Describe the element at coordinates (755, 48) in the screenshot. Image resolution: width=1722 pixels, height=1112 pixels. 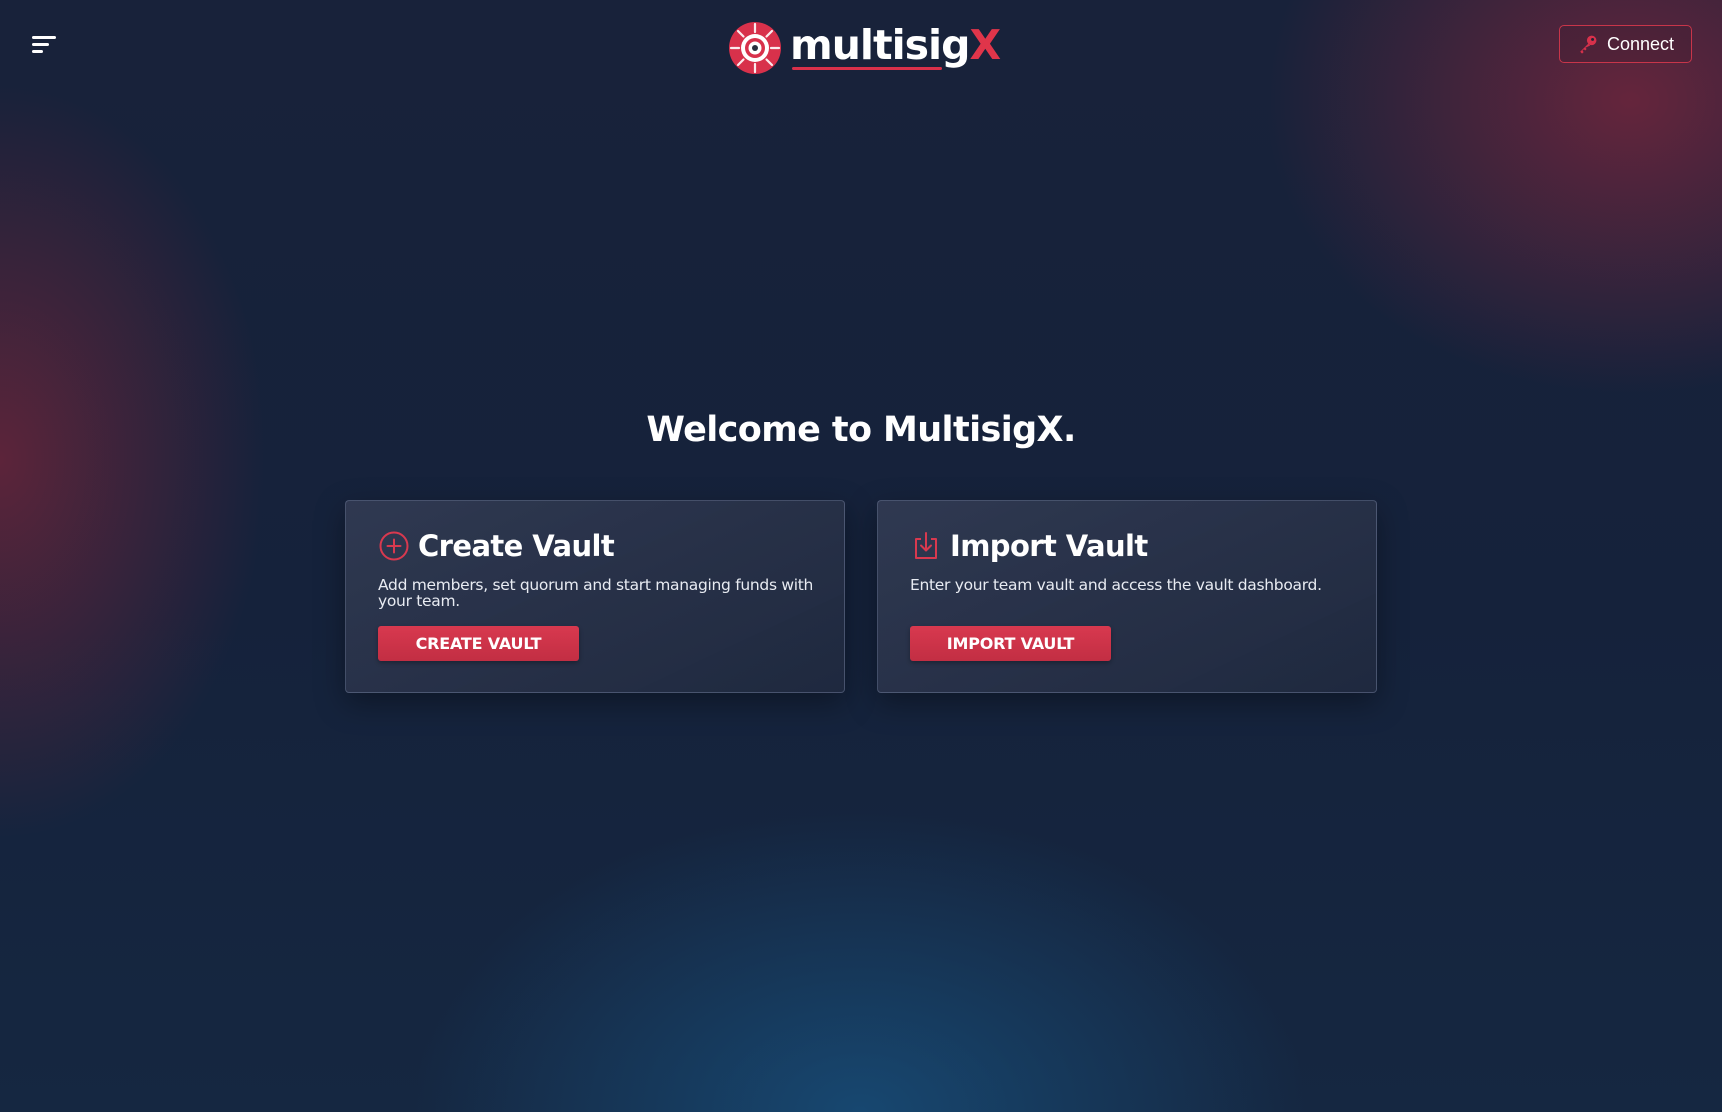
I see `target-logo-icon` at that location.